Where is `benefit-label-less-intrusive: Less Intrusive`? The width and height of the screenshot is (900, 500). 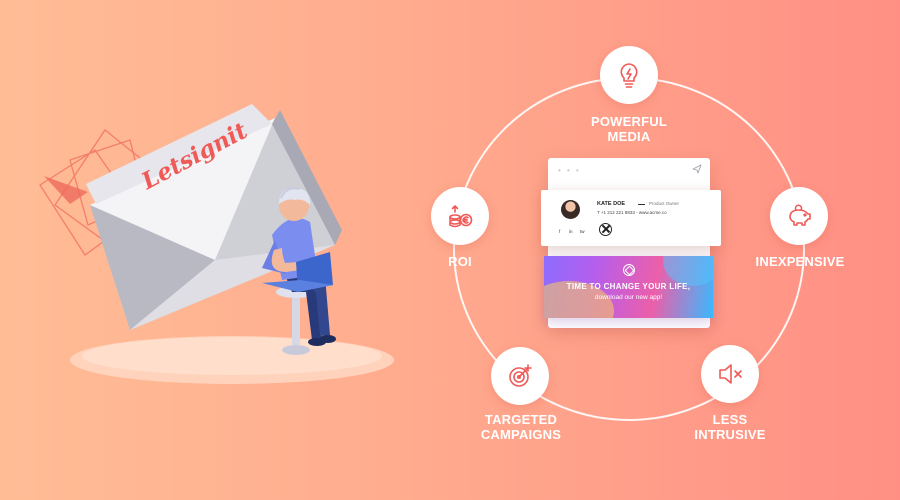 benefit-label-less-intrusive: Less Intrusive is located at coordinates (730, 427).